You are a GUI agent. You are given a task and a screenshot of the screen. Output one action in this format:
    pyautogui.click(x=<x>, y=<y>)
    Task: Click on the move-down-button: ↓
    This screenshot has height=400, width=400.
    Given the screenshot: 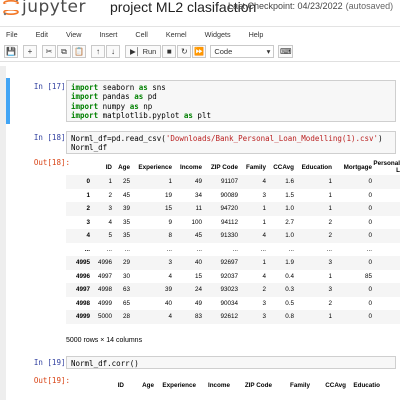 What is the action you would take?
    pyautogui.click(x=113, y=51)
    